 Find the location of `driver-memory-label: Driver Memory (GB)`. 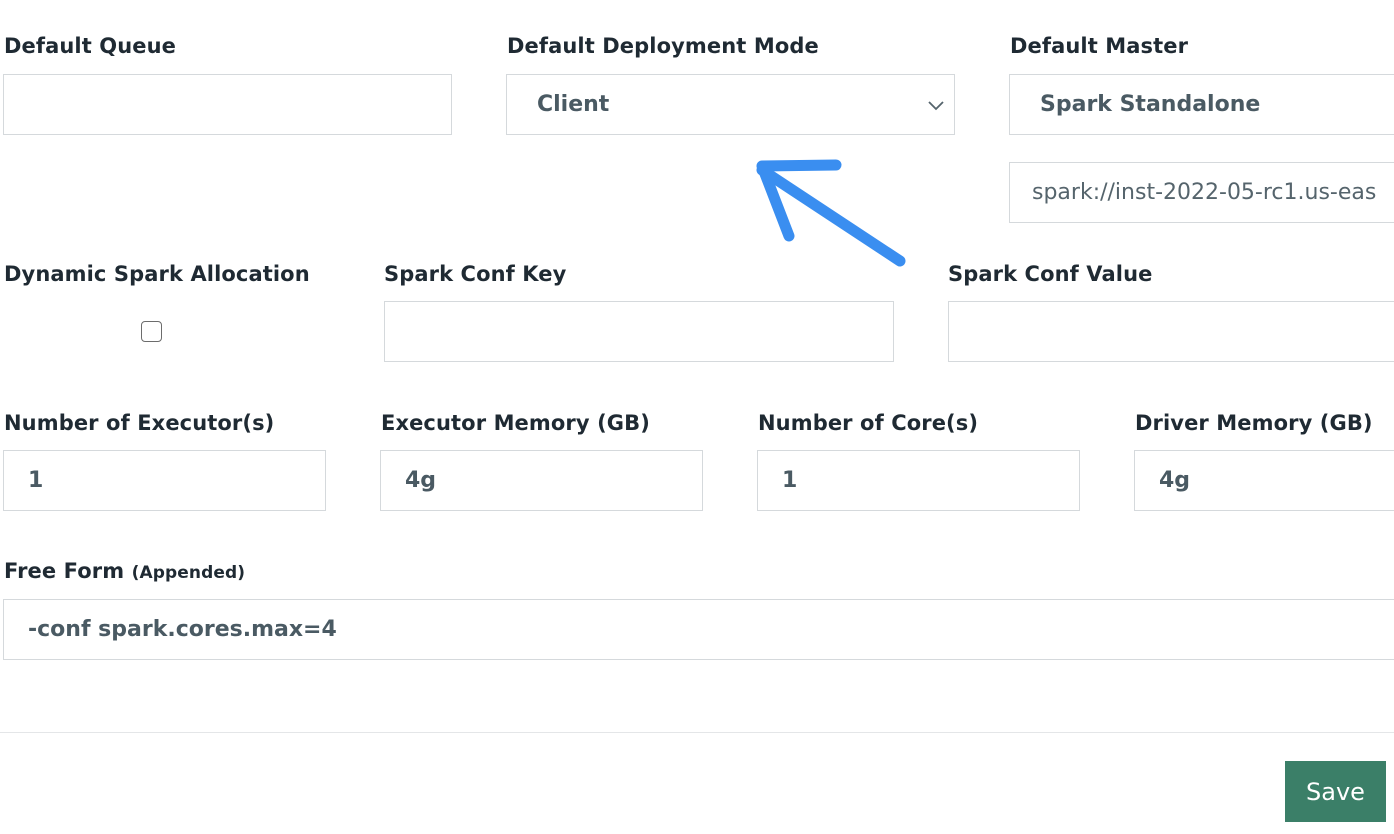

driver-memory-label: Driver Memory (GB) is located at coordinates (1254, 423).